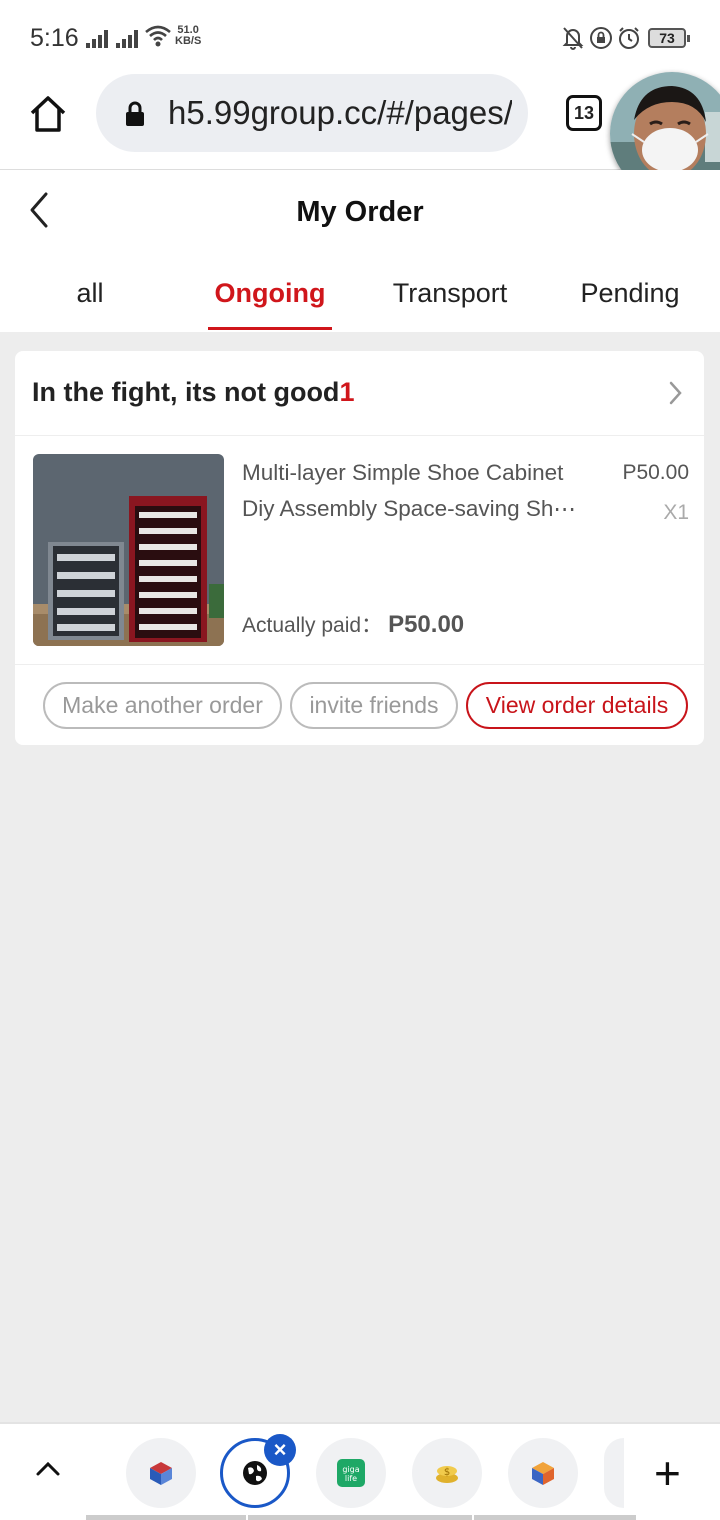 This screenshot has height=1520, width=720. What do you see at coordinates (614, 1473) in the screenshot?
I see `app-overflow` at bounding box center [614, 1473].